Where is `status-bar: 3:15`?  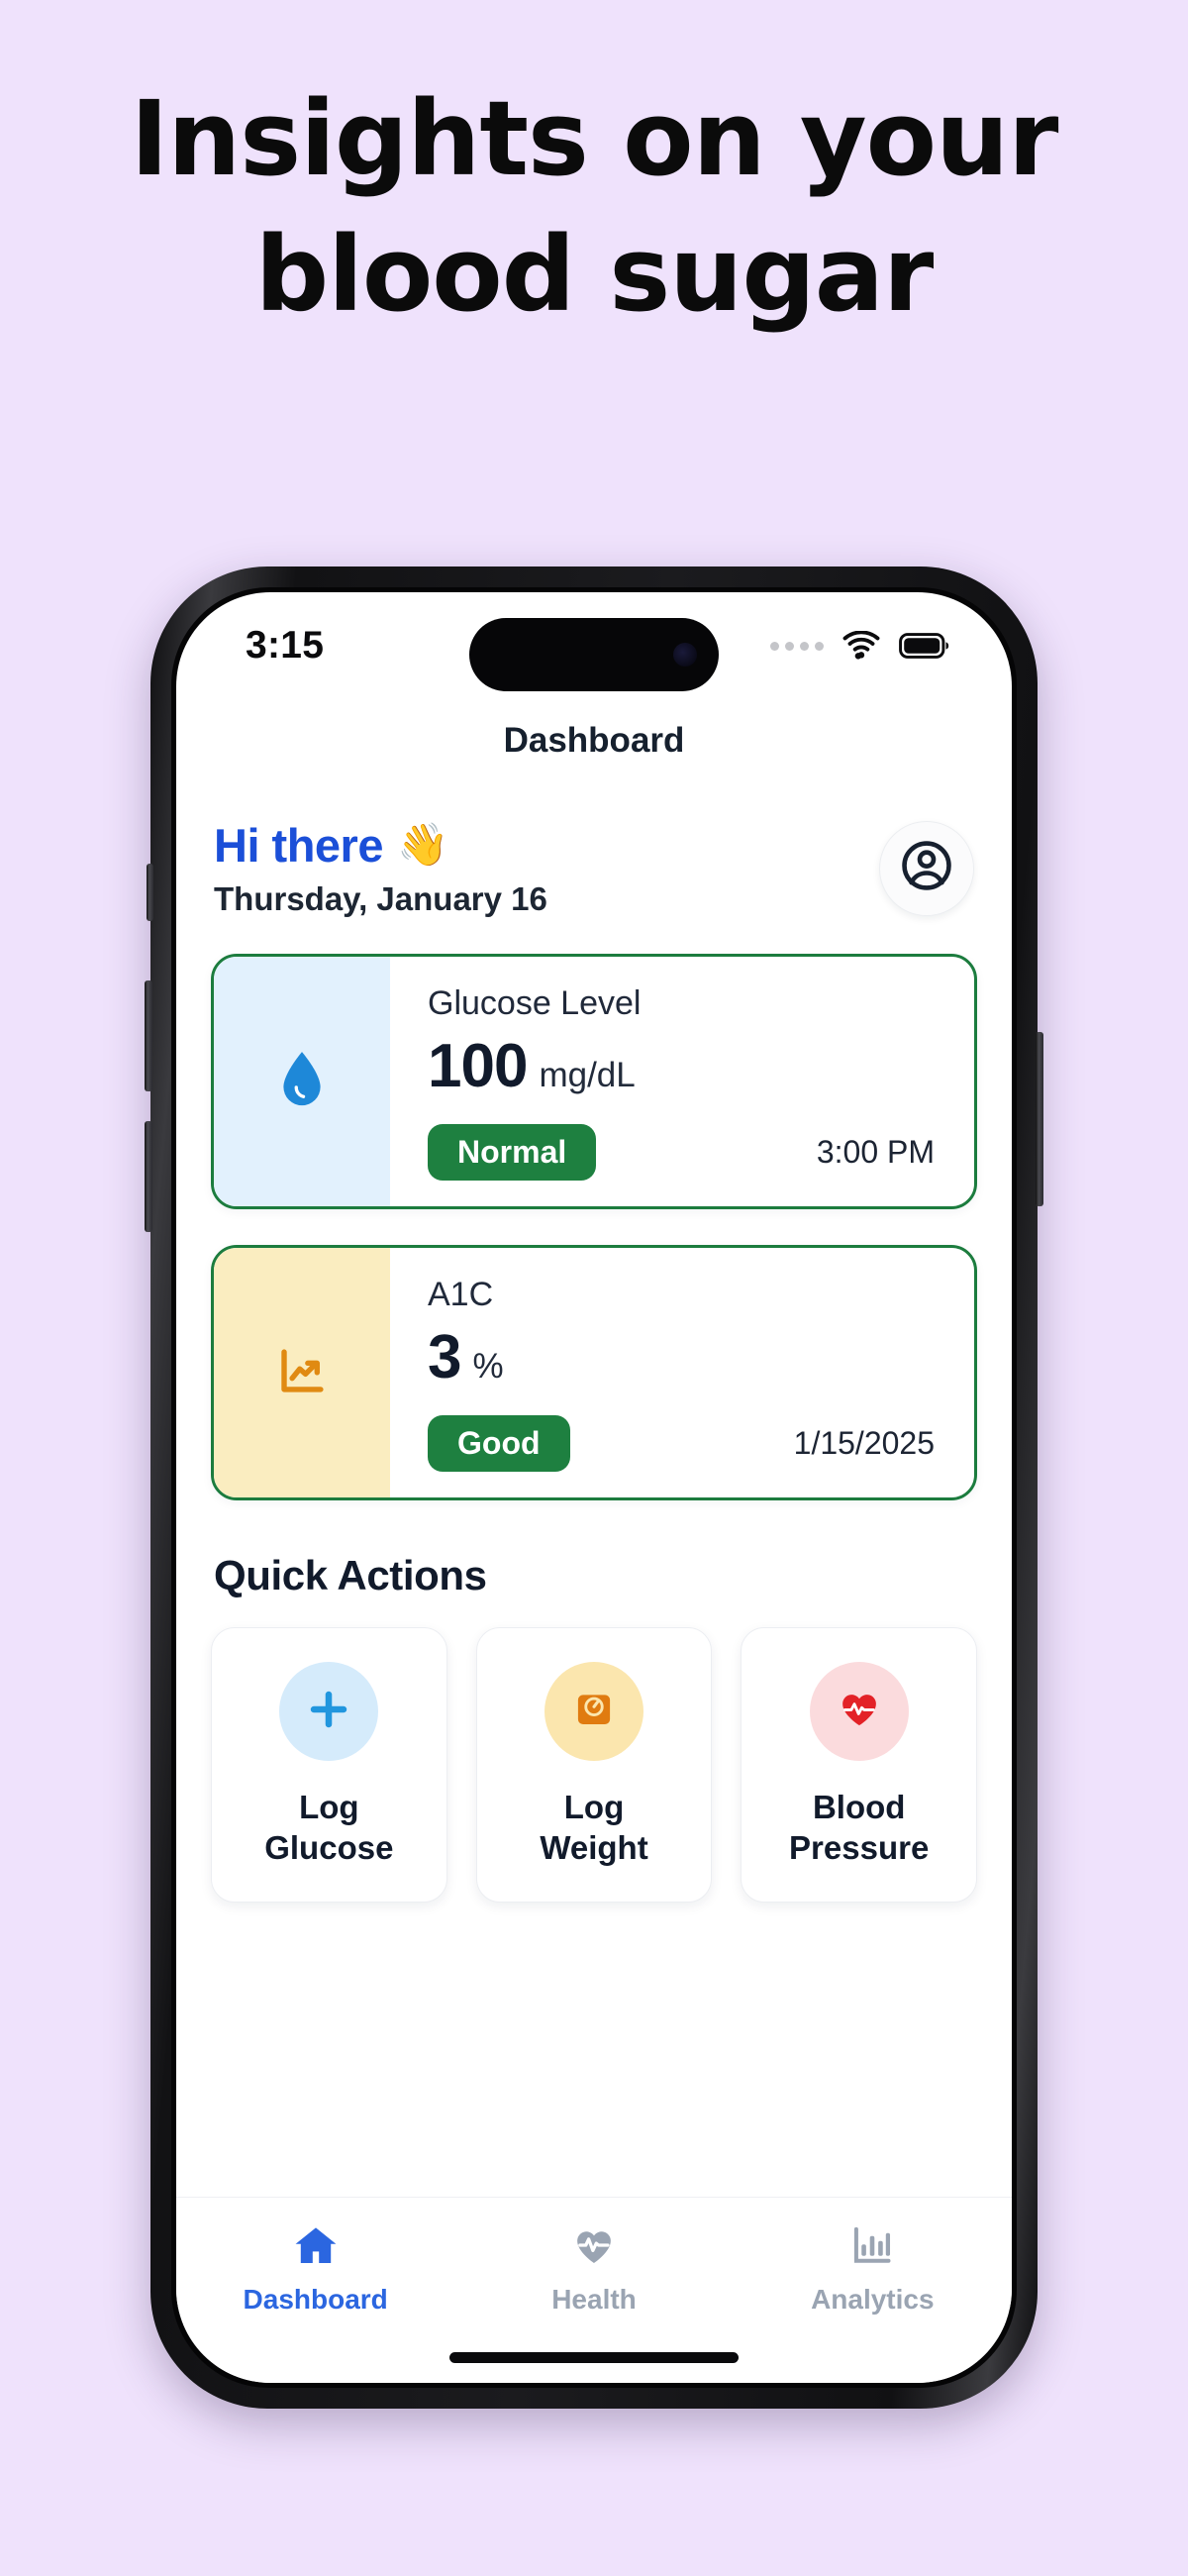 status-bar: 3:15 is located at coordinates (594, 645).